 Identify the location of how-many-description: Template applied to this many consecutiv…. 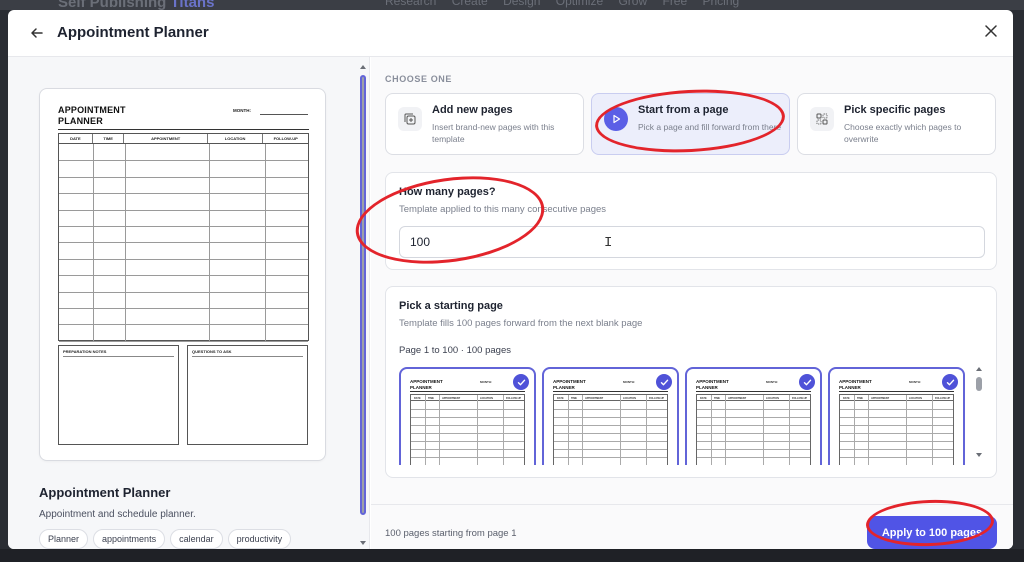
(503, 209).